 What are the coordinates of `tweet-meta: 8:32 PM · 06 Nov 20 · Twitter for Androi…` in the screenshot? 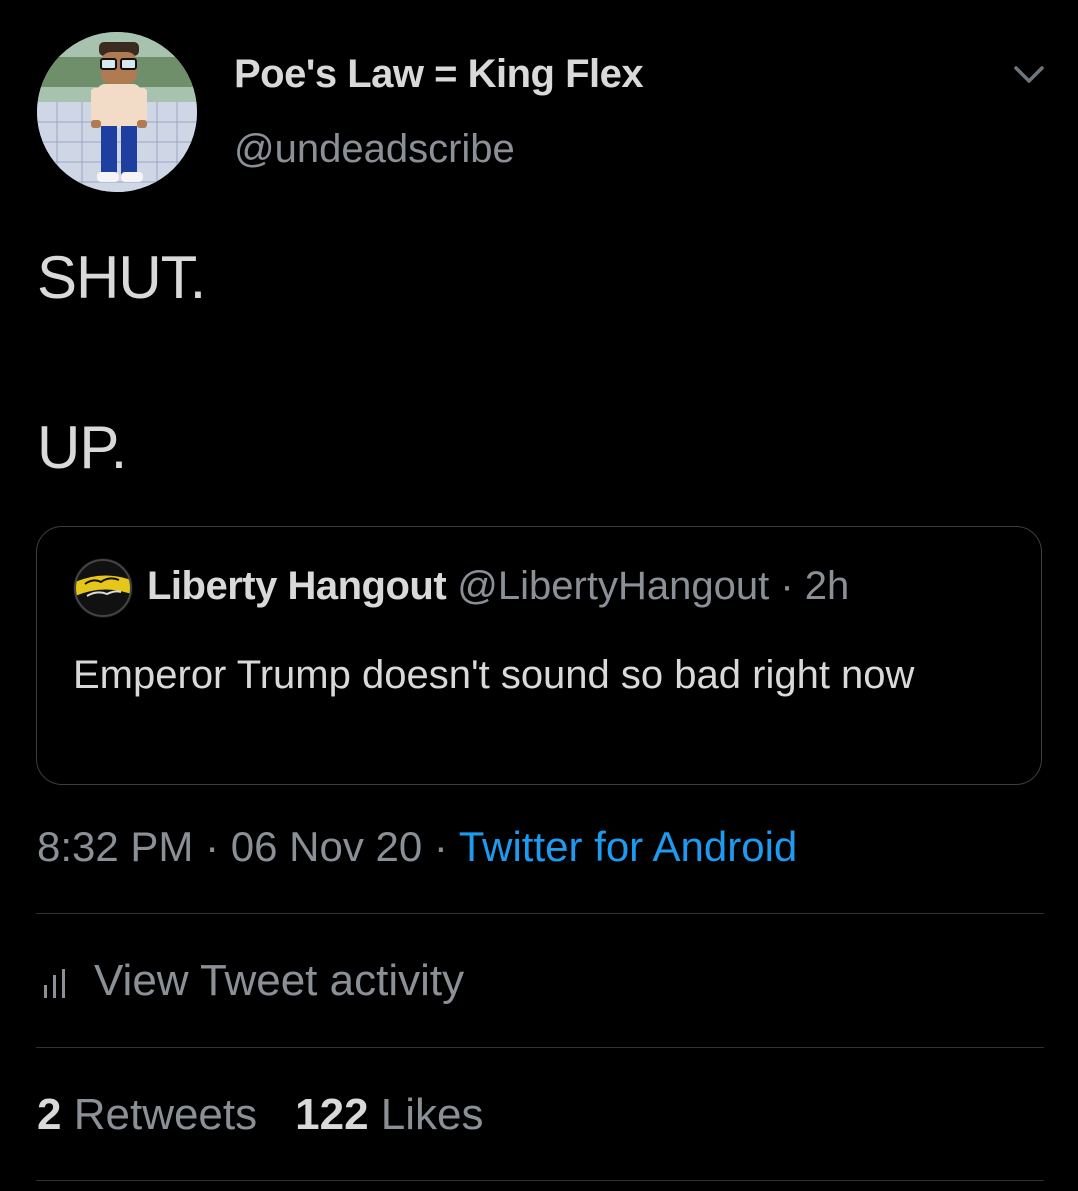 It's located at (417, 847).